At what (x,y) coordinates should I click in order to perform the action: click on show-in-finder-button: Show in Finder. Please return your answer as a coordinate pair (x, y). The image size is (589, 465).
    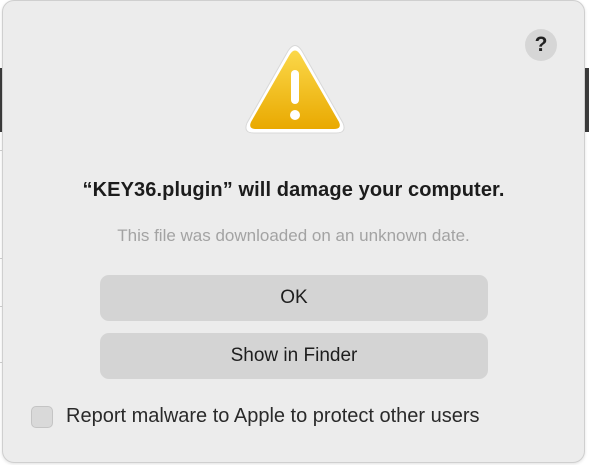
    Looking at the image, I should click on (294, 356).